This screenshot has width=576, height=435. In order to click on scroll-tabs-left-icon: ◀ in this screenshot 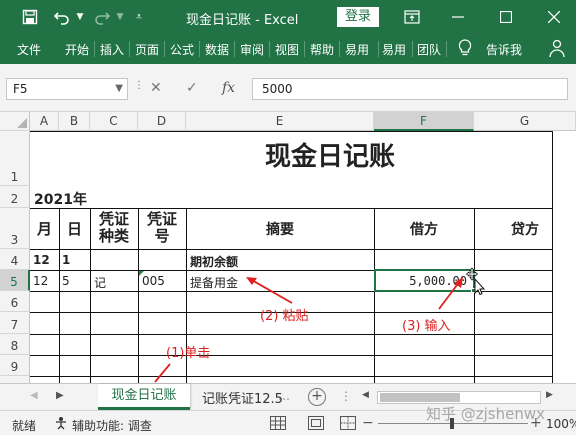, I will do `click(34, 395)`.